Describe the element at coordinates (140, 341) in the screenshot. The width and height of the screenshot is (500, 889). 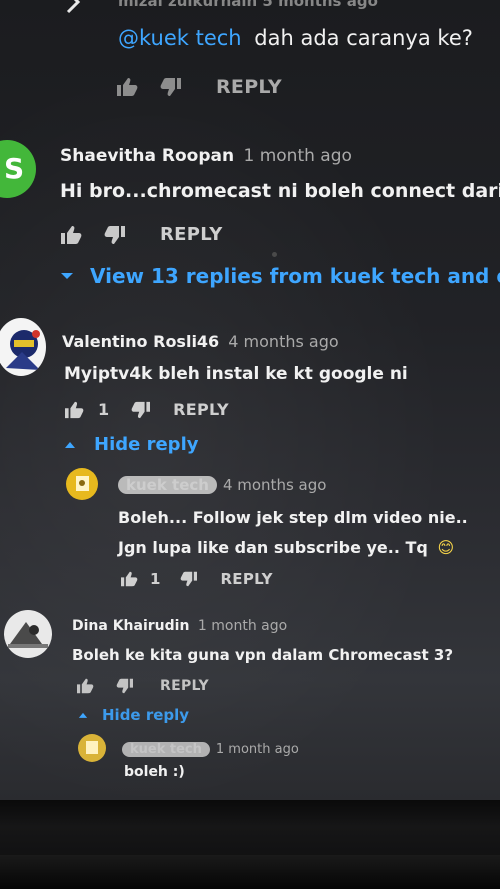
I see `comment-author: Valentino Rosli46` at that location.